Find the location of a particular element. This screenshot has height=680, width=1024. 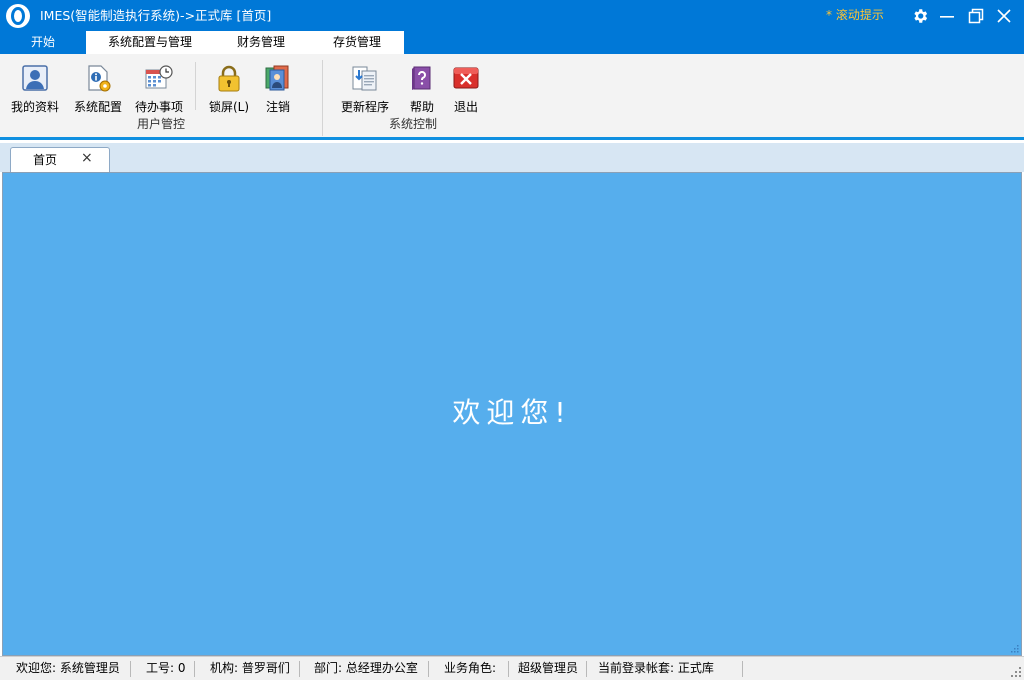

update-icon is located at coordinates (364, 78).